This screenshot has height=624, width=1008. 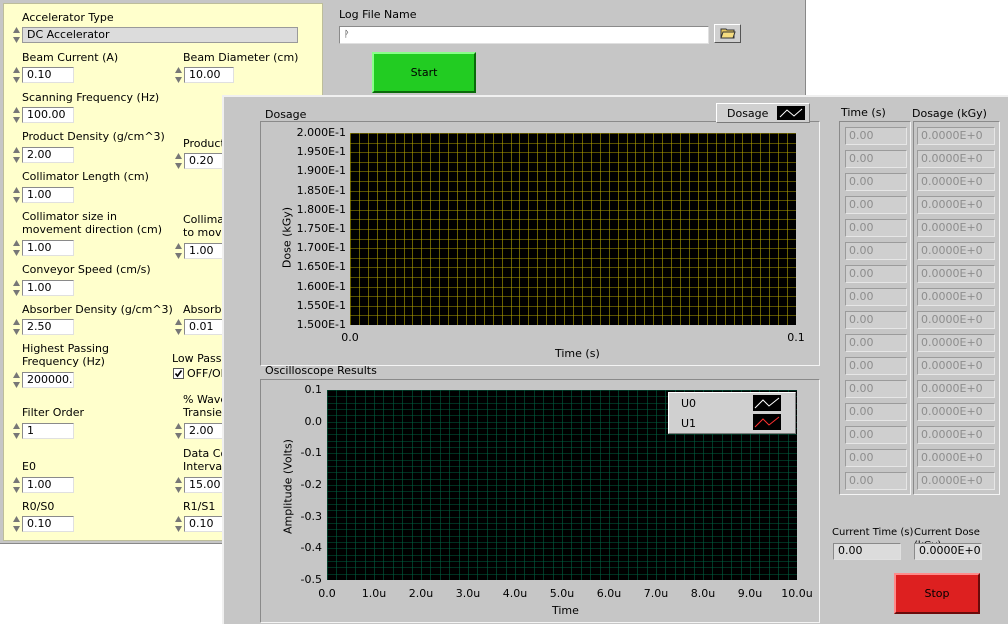 What do you see at coordinates (689, 423) in the screenshot?
I see `osc-legend-u1-label: U1` at bounding box center [689, 423].